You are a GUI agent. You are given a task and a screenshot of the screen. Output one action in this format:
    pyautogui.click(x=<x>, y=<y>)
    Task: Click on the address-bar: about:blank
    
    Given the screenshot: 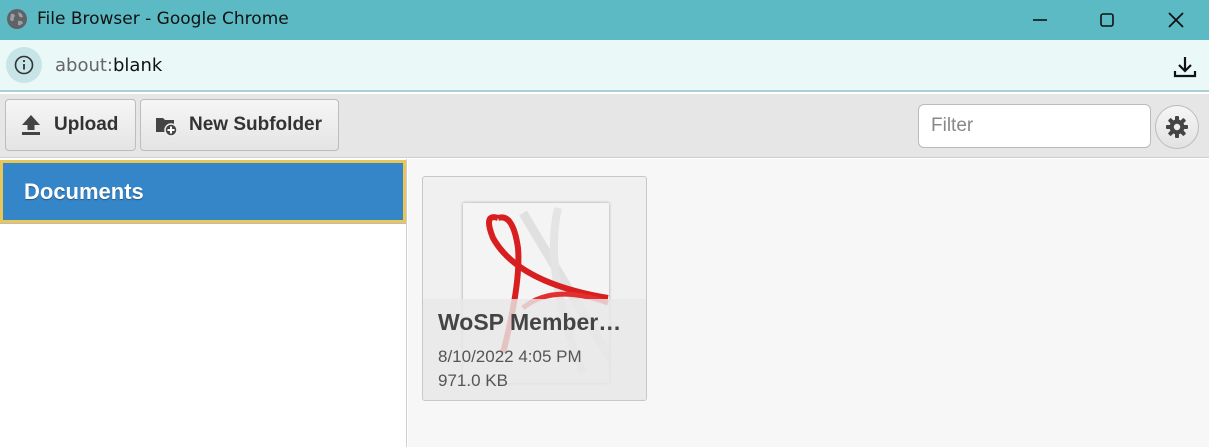 What is the action you would take?
    pyautogui.click(x=604, y=66)
    